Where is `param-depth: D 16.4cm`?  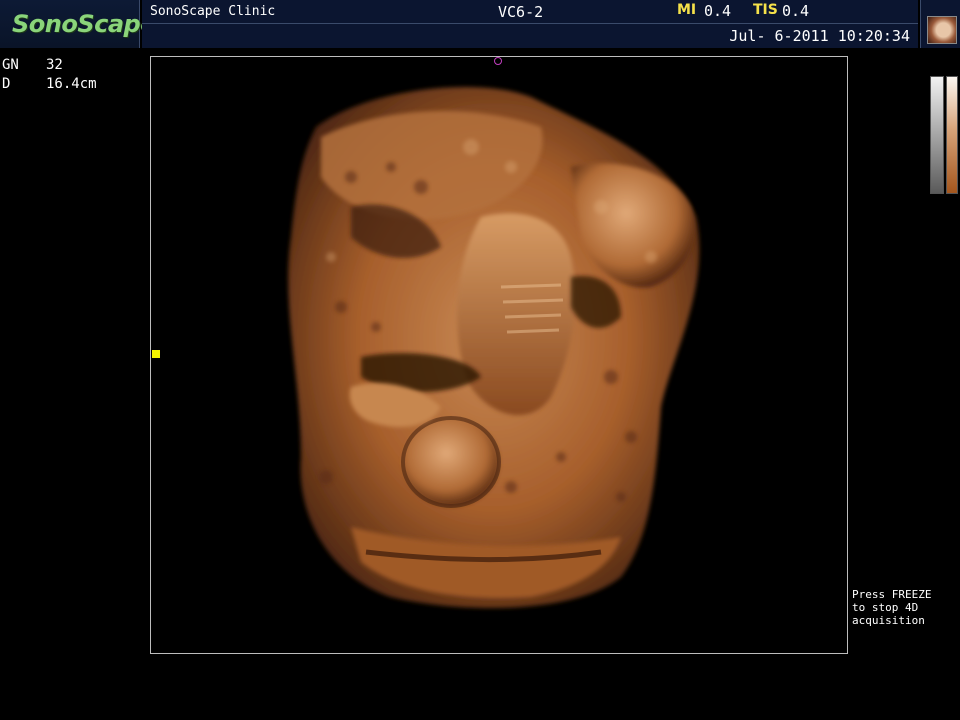
param-depth: D 16.4cm is located at coordinates (49, 84).